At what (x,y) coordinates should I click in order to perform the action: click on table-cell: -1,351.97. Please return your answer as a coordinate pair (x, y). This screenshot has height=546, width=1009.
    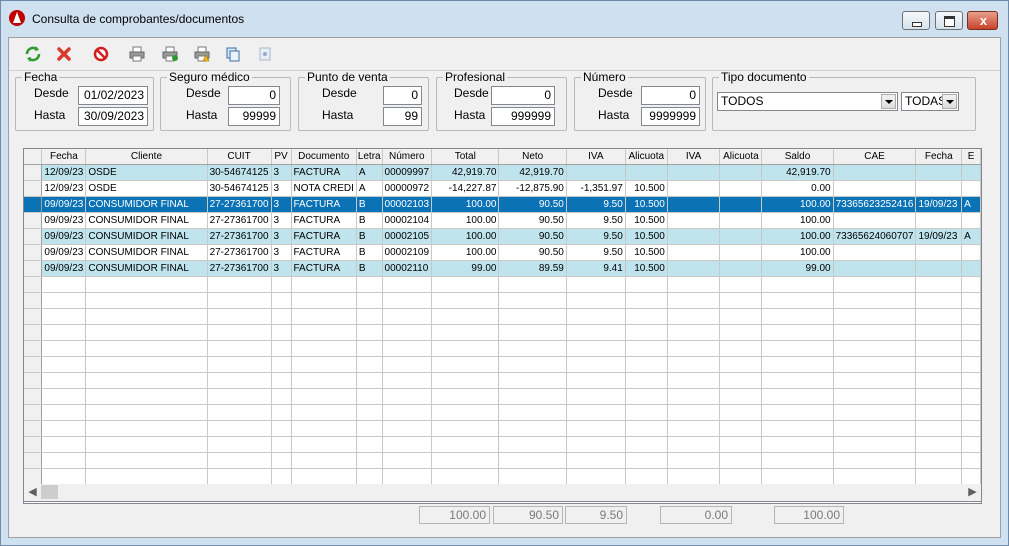
    Looking at the image, I should click on (596, 188).